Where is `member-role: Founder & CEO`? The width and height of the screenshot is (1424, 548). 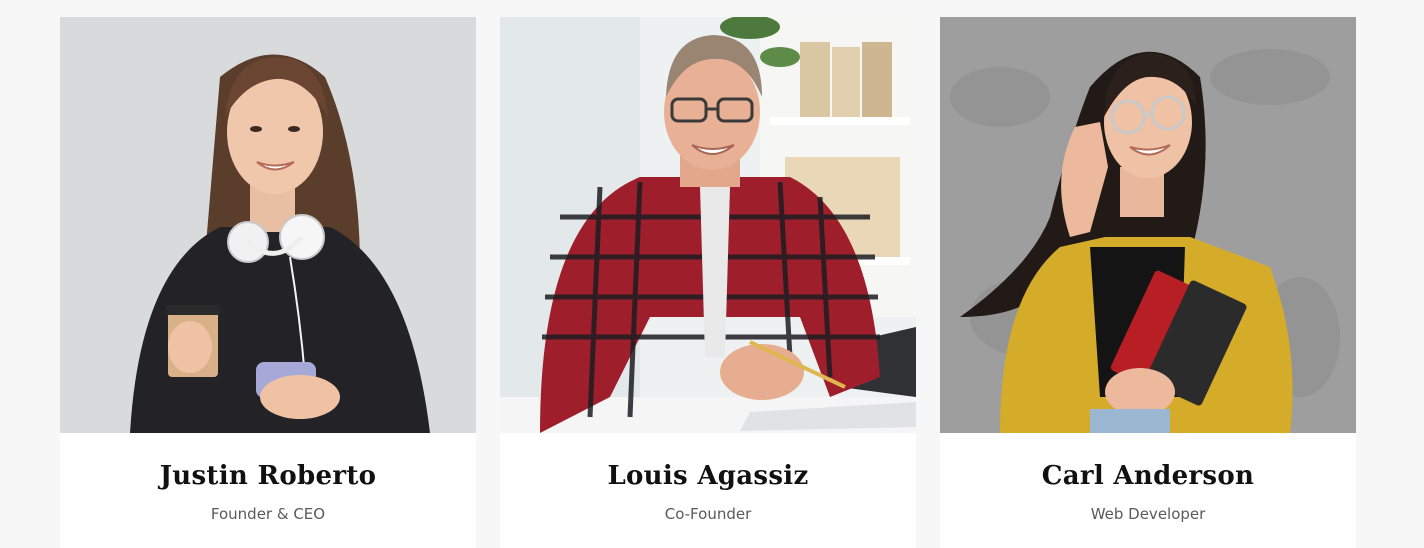 member-role: Founder & CEO is located at coordinates (268, 514).